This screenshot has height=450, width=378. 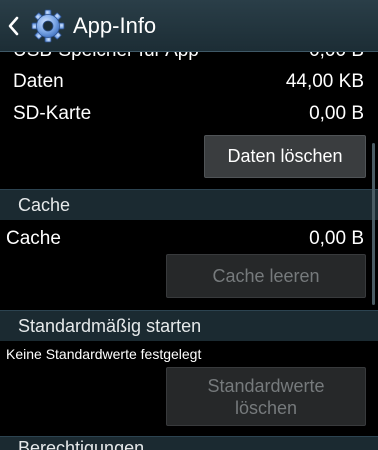 I want to click on action-bar: App-Info, so click(x=189, y=26).